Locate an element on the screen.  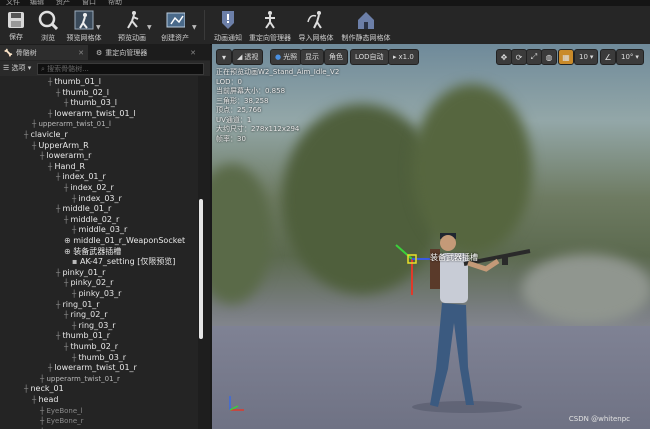
info-line: 正在预览动画W2_Stand_Aim_Idle_V2 is located at coordinates (278, 72).